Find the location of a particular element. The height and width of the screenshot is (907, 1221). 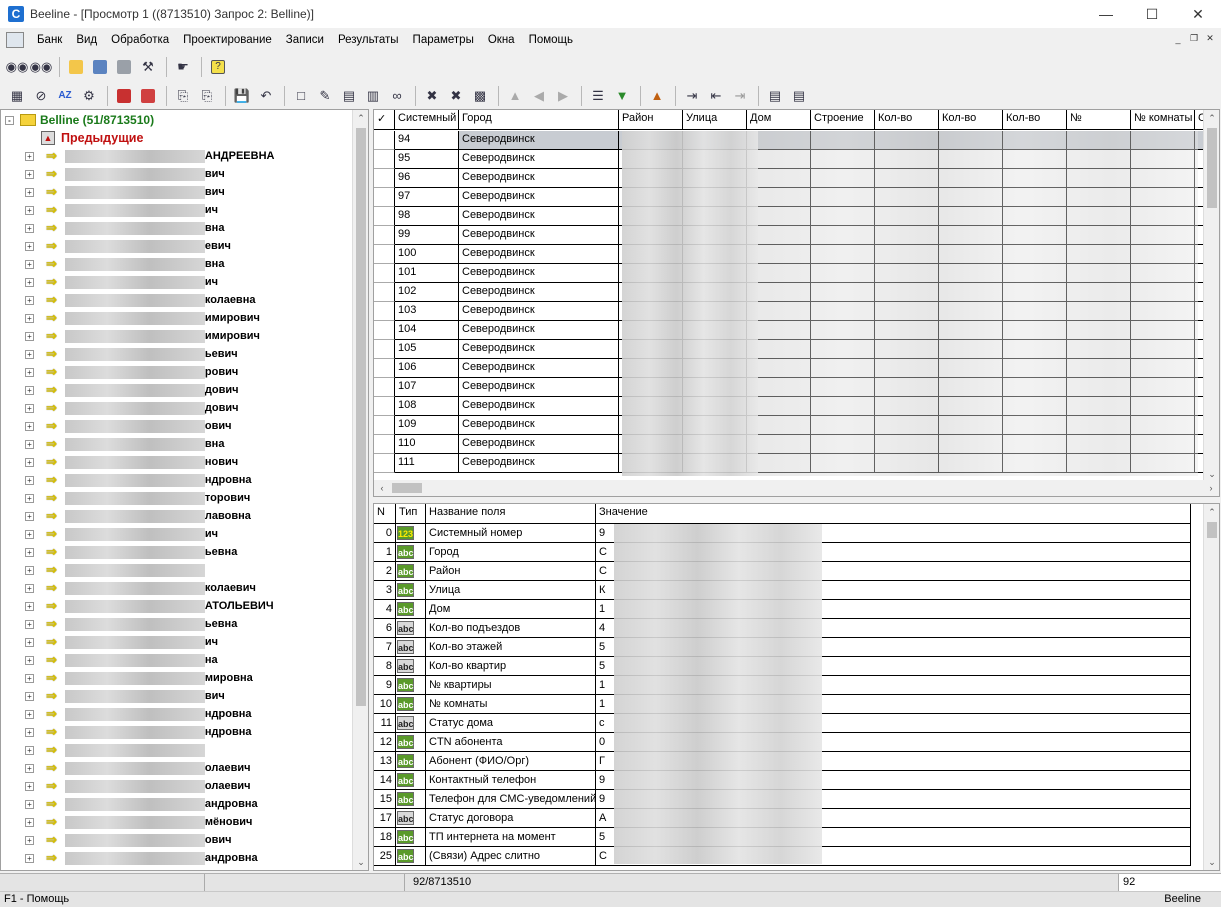

tree-node: + ⇒ АТОЛЬЕВИЧ is located at coordinates (190, 606).